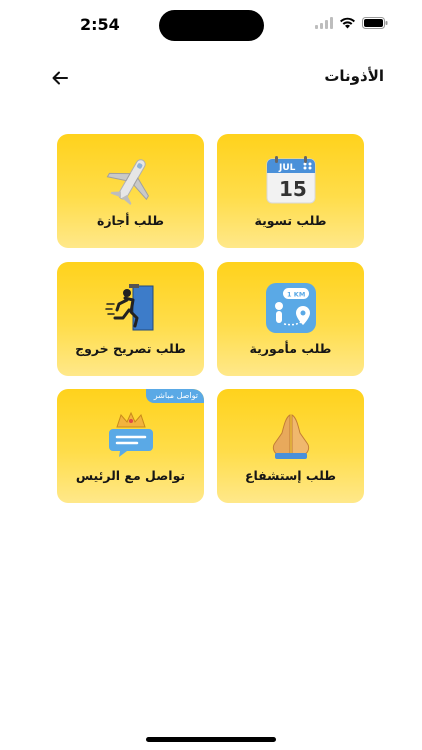 The image size is (422, 750). Describe the element at coordinates (375, 23) in the screenshot. I see `battery-icon` at that location.